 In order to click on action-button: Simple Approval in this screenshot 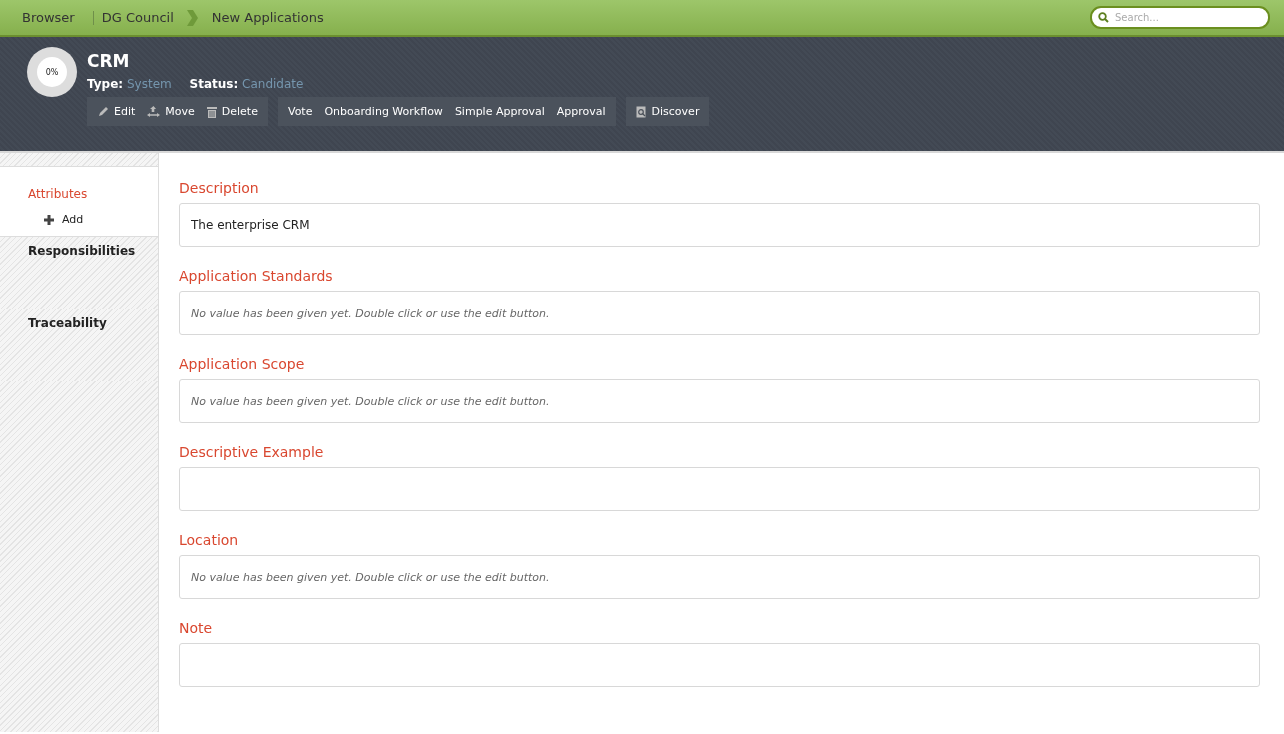, I will do `click(499, 111)`.